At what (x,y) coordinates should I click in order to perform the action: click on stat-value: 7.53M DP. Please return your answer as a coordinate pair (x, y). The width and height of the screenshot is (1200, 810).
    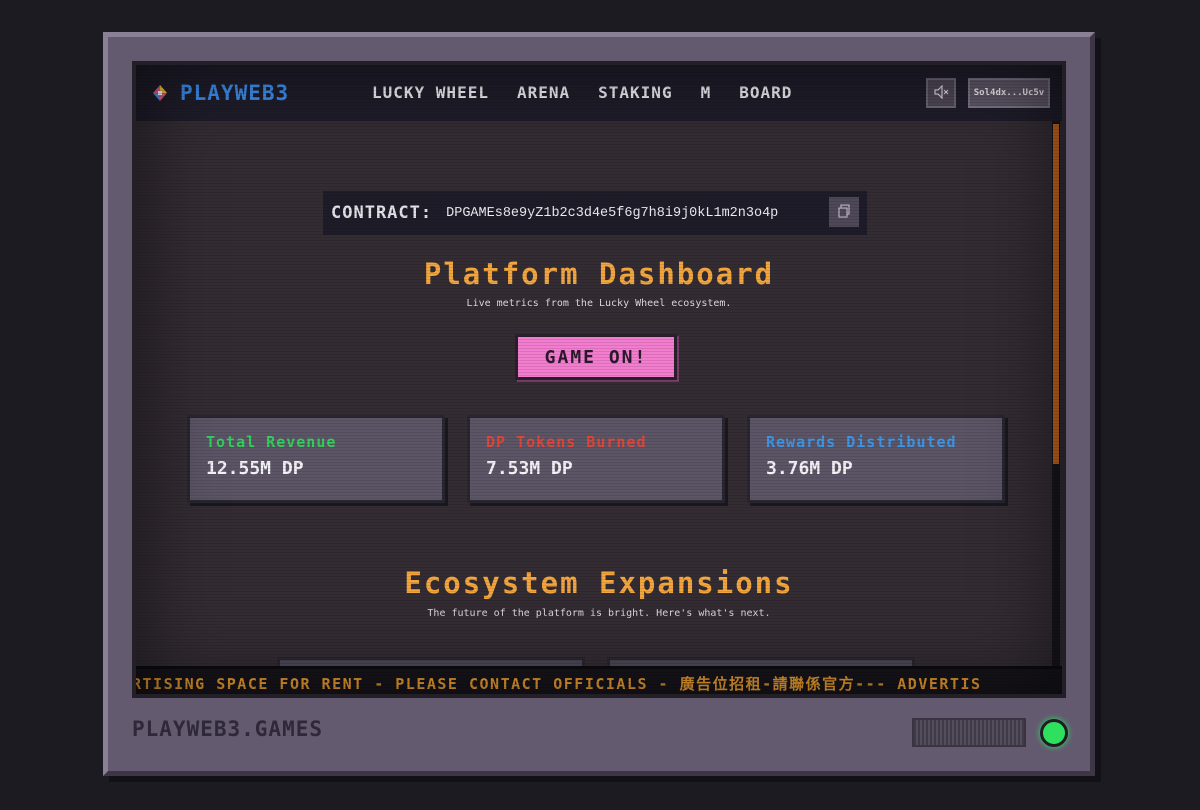
    Looking at the image, I should click on (529, 468).